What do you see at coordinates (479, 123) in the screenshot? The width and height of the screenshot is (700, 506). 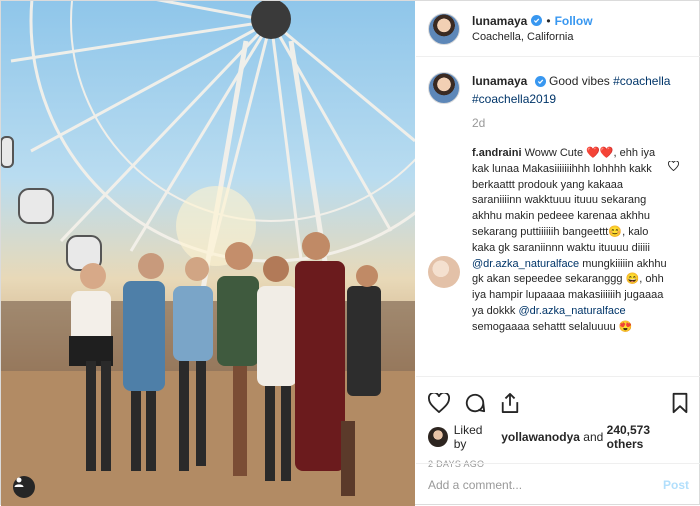 I see `caption-time: 2d` at bounding box center [479, 123].